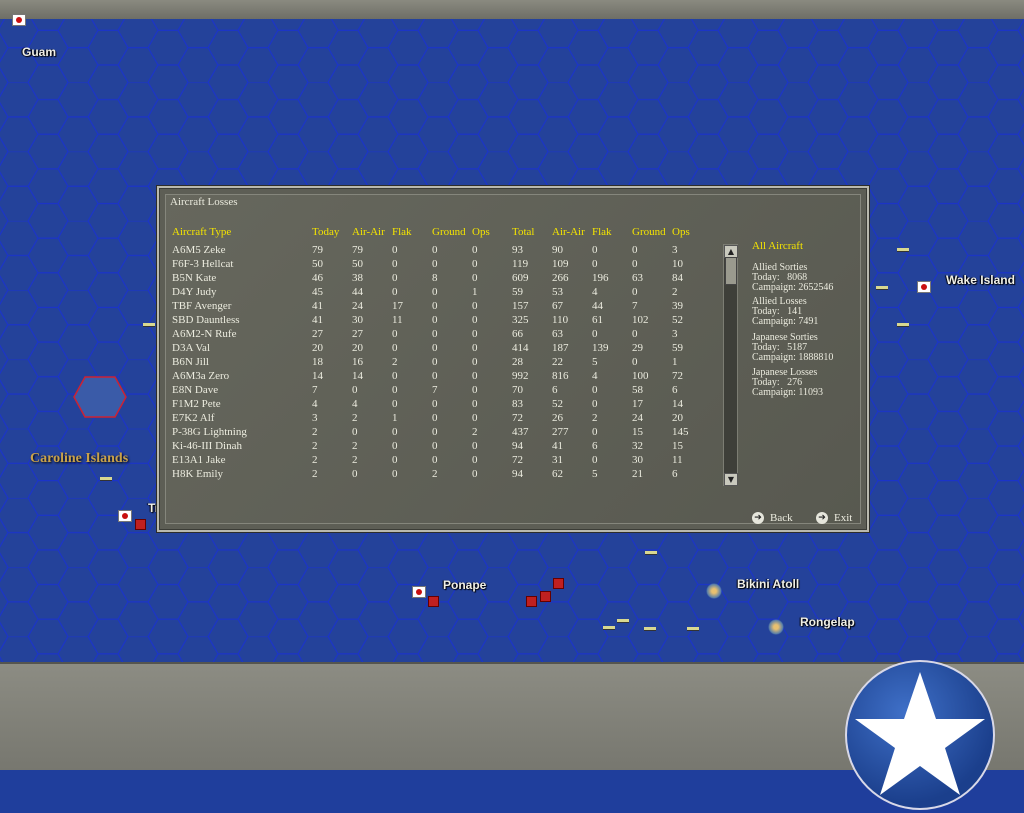 This screenshot has height=813, width=1024. I want to click on table-cell: 14, so click(317, 376).